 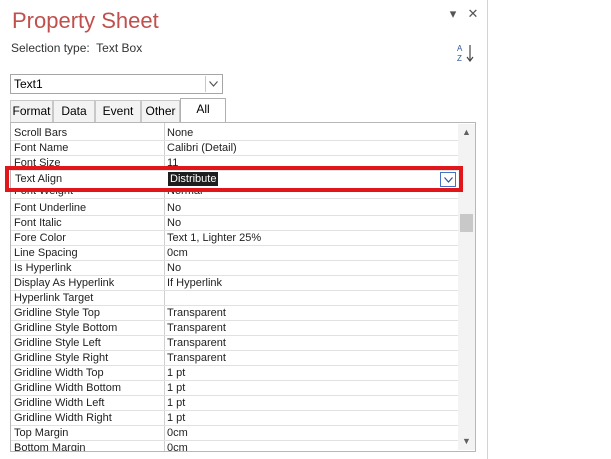 What do you see at coordinates (235, 343) in the screenshot?
I see `property-row: Gridline Style Left Transparent` at bounding box center [235, 343].